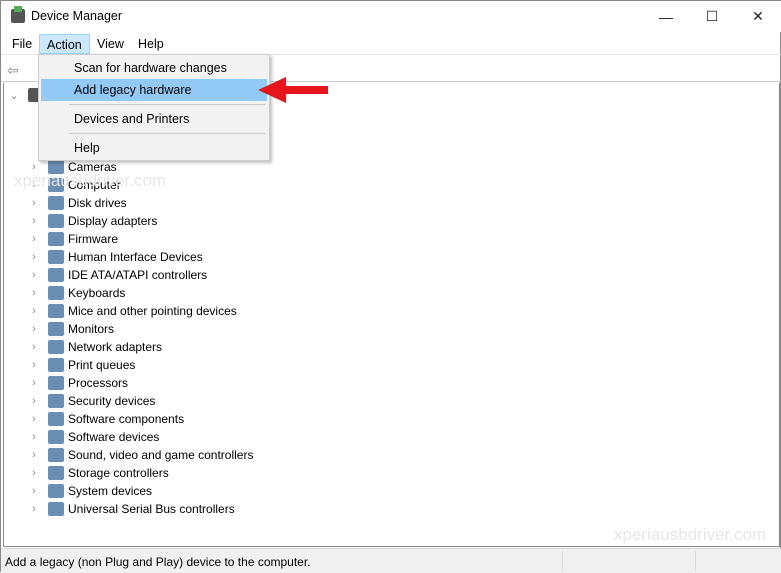  Describe the element at coordinates (391, 43) in the screenshot. I see `menu-bar: File Action View Help` at that location.